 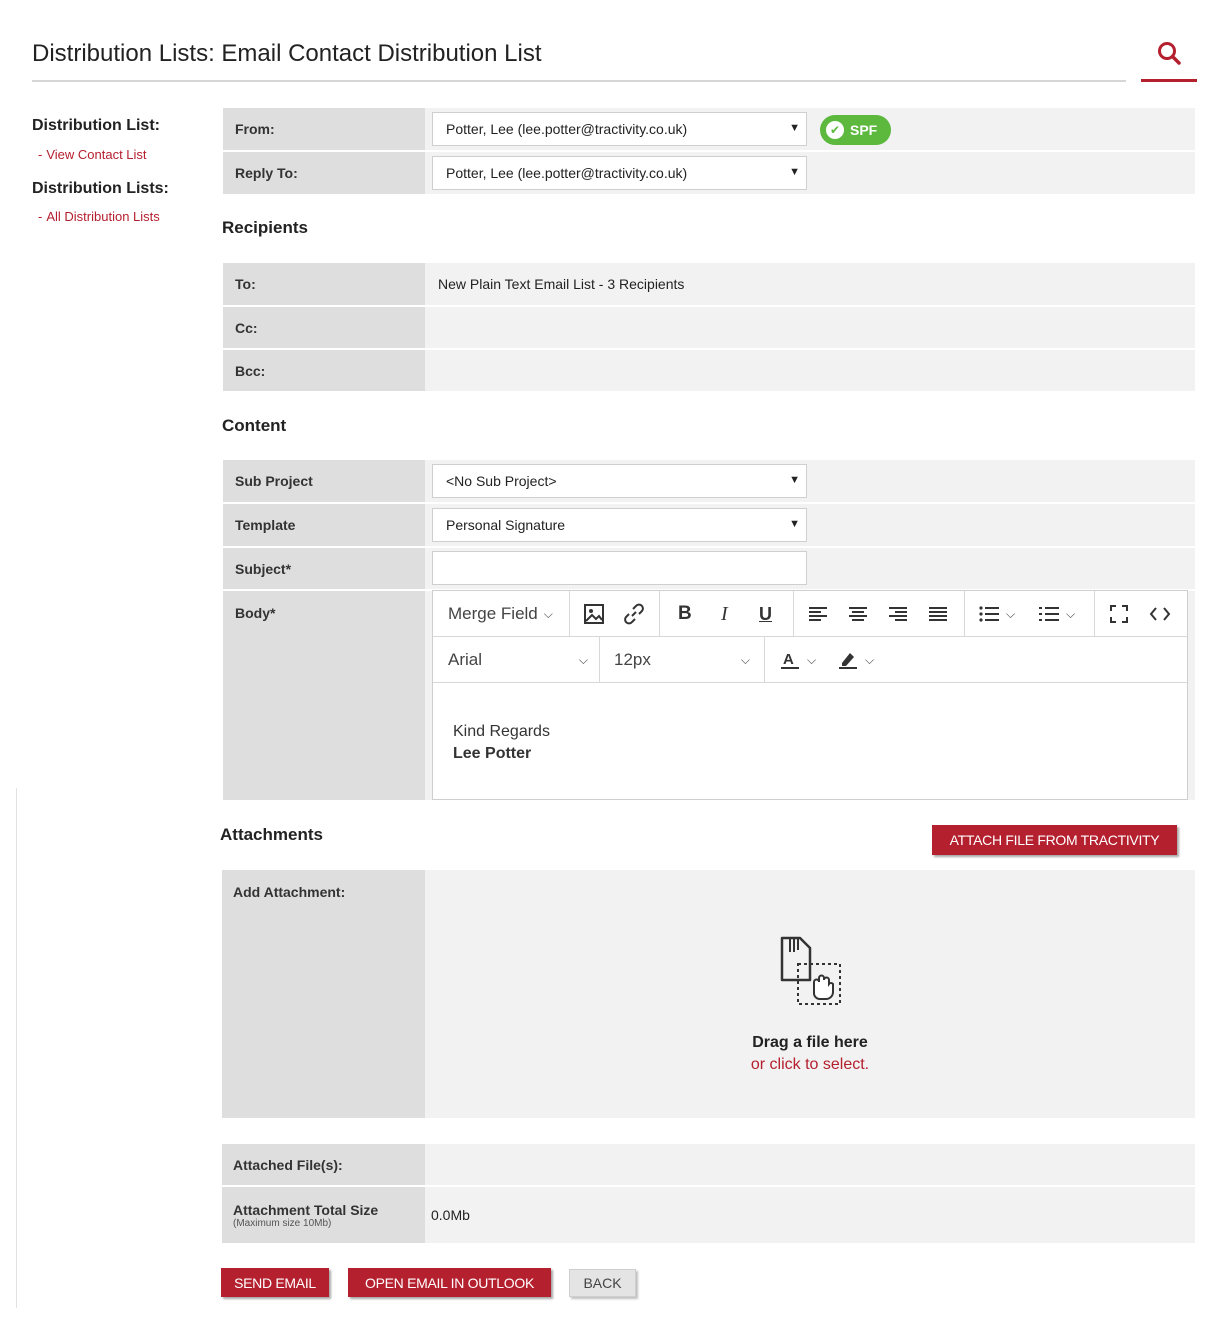 What do you see at coordinates (858, 614) in the screenshot?
I see `align-center-icon` at bounding box center [858, 614].